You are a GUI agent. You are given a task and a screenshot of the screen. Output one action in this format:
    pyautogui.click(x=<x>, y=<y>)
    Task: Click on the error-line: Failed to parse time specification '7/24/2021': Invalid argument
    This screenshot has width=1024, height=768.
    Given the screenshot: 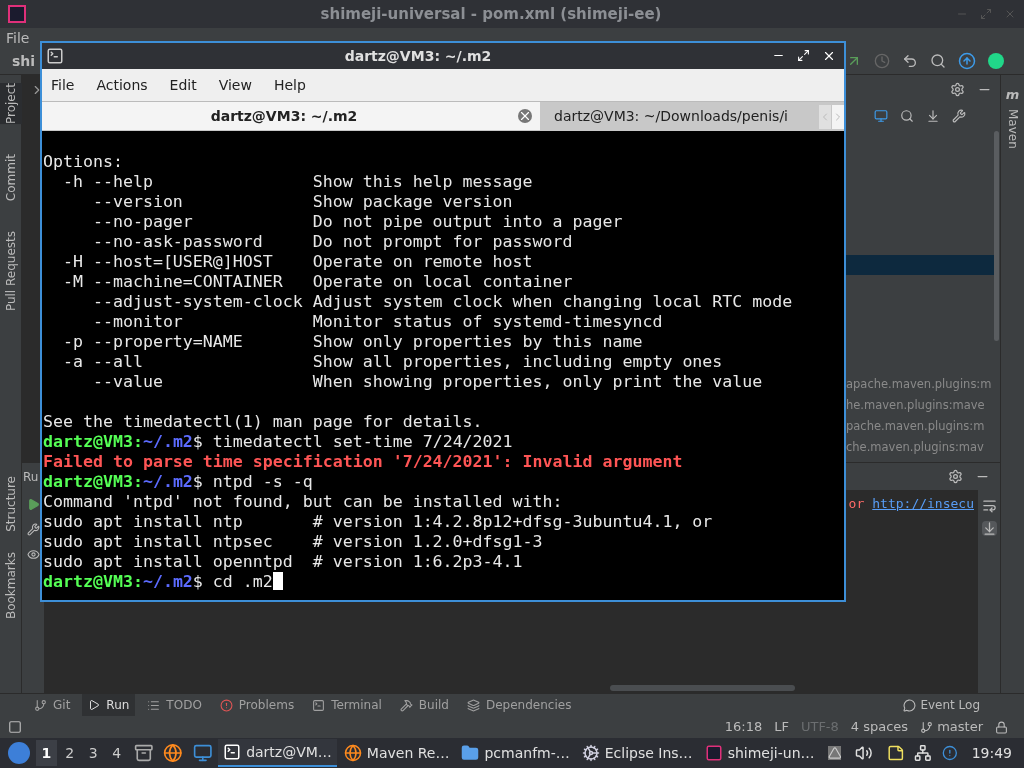 What is the action you would take?
    pyautogui.click(x=363, y=462)
    